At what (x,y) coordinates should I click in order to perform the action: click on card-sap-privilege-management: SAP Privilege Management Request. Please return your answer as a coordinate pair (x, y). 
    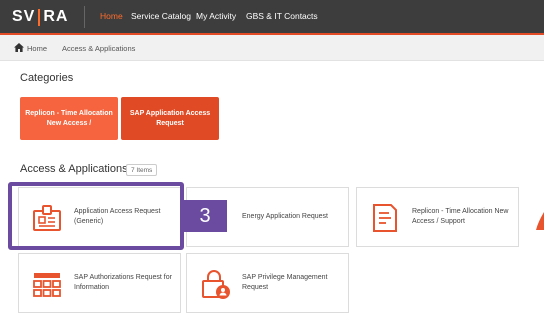
    Looking at the image, I should click on (267, 283).